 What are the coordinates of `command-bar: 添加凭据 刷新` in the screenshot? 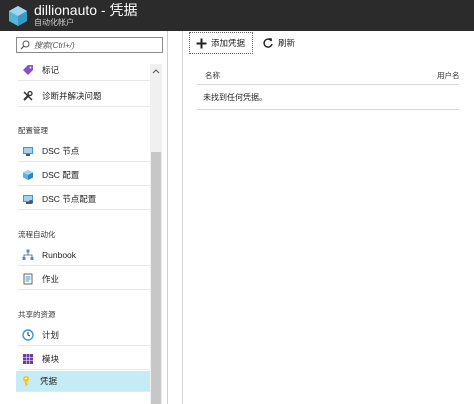 It's located at (328, 43).